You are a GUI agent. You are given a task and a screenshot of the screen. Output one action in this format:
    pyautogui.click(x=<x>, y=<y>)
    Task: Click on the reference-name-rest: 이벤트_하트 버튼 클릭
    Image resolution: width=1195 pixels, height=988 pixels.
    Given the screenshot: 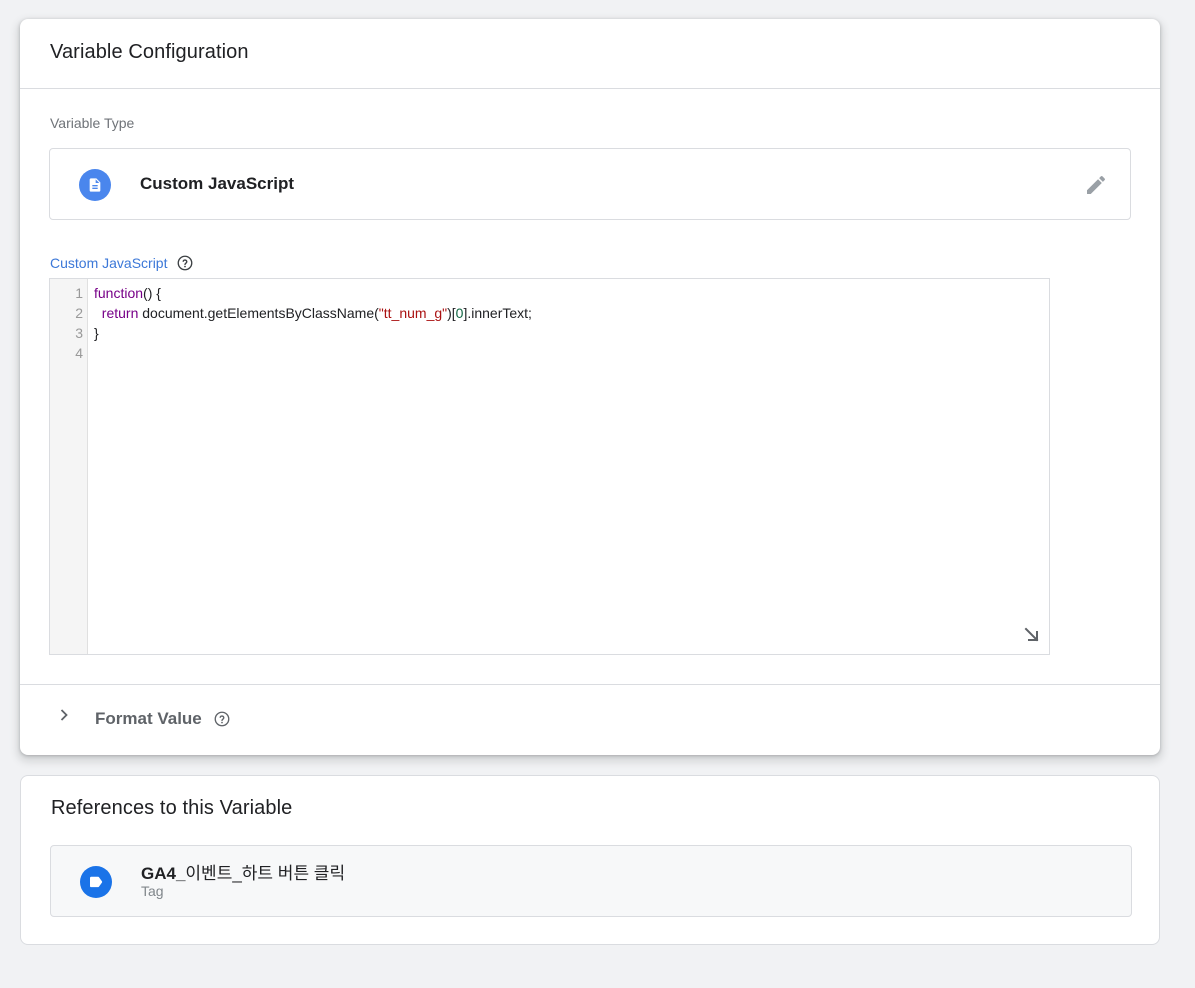 What is the action you would take?
    pyautogui.click(x=265, y=873)
    